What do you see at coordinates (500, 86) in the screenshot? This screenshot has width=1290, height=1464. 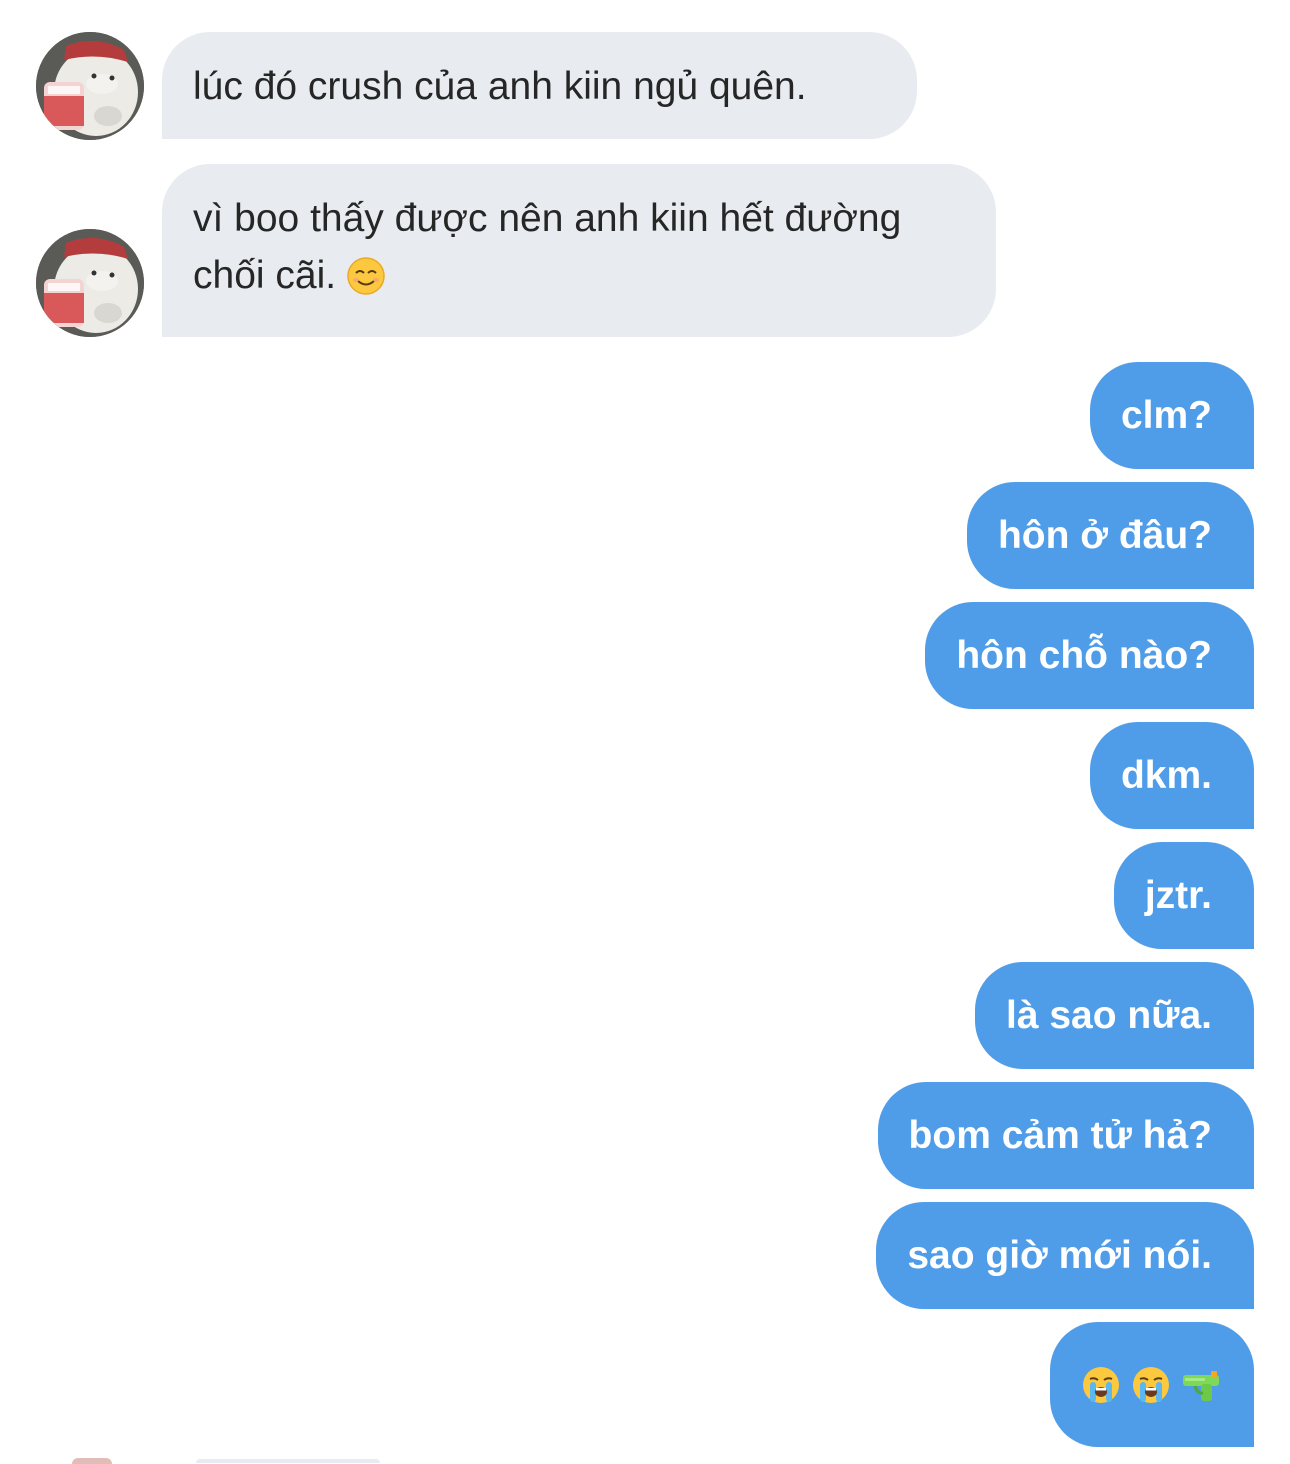 I see `message-text: lúc đó crush của anh kiin ngủ quên.` at bounding box center [500, 86].